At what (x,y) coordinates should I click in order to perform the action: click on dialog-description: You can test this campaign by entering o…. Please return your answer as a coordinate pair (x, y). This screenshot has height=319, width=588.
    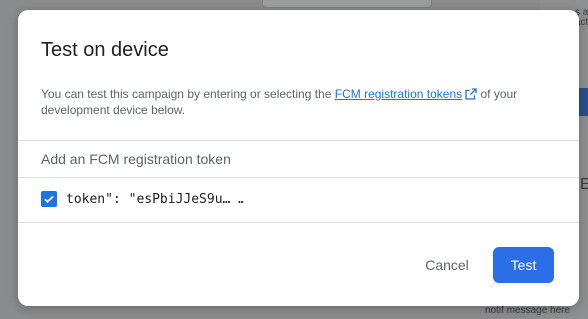
    Looking at the image, I should click on (291, 102).